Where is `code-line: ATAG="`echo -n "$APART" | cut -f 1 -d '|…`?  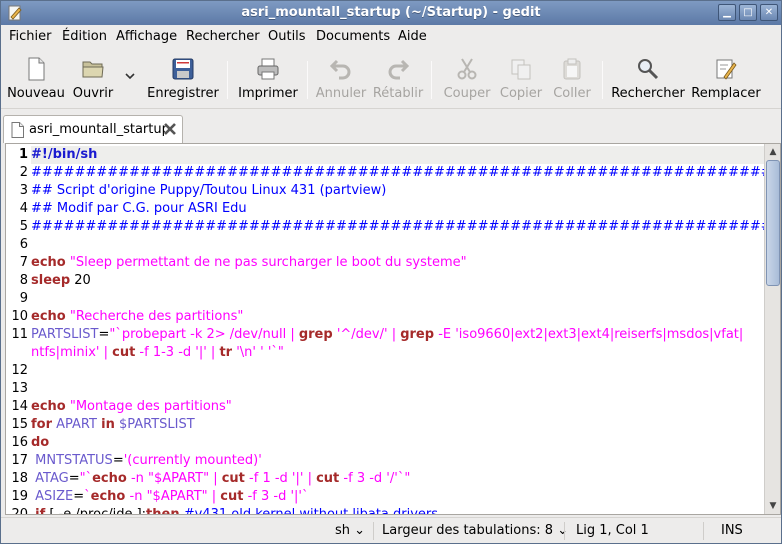
code-line: ATAG="`echo -n "$APART" | cut -f 1 -d '|… is located at coordinates (220, 478).